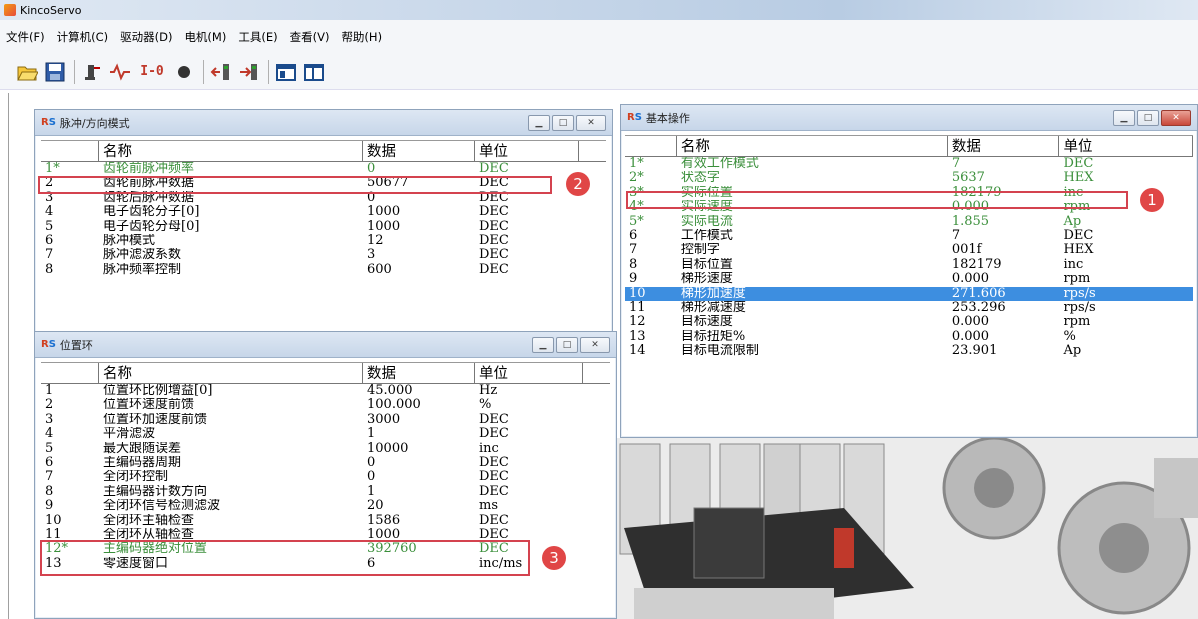 The image size is (1198, 619). Describe the element at coordinates (27, 72) in the screenshot. I see `open-folder-icon` at that location.